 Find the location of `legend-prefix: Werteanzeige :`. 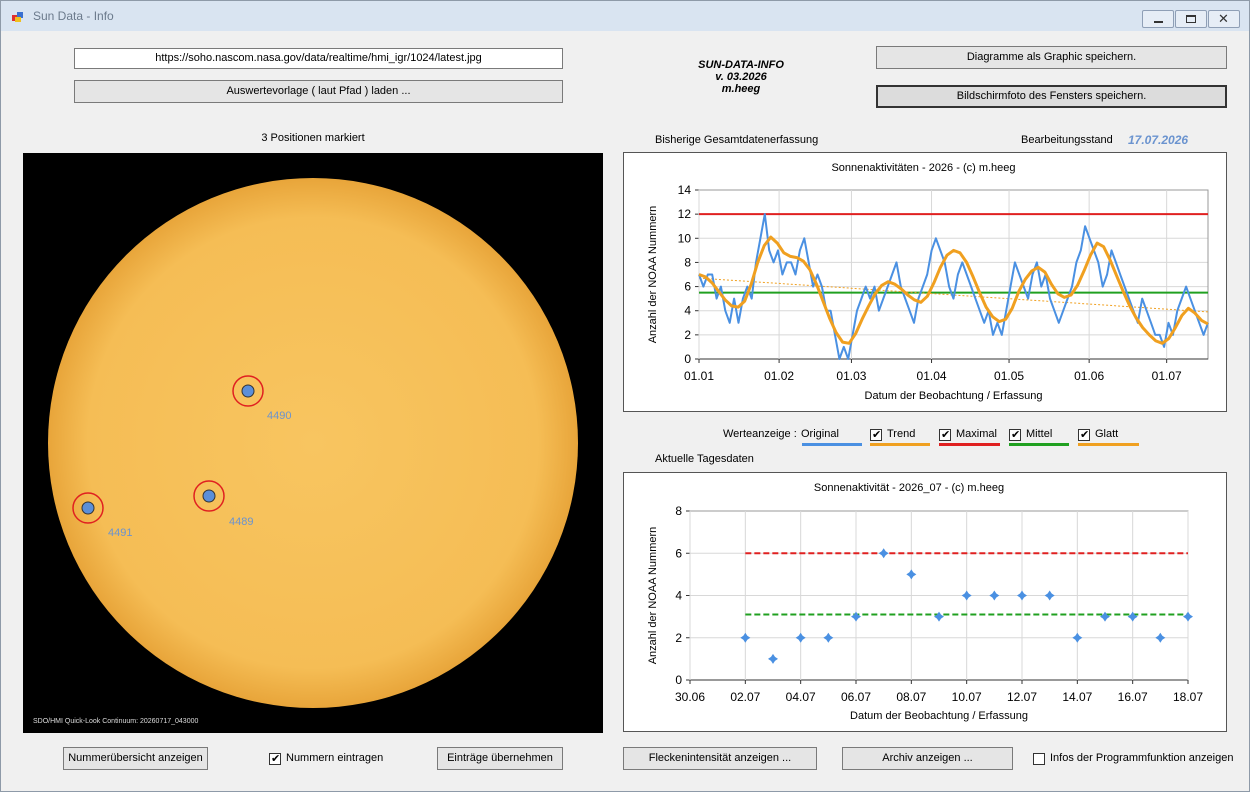

legend-prefix: Werteanzeige : is located at coordinates (760, 434).